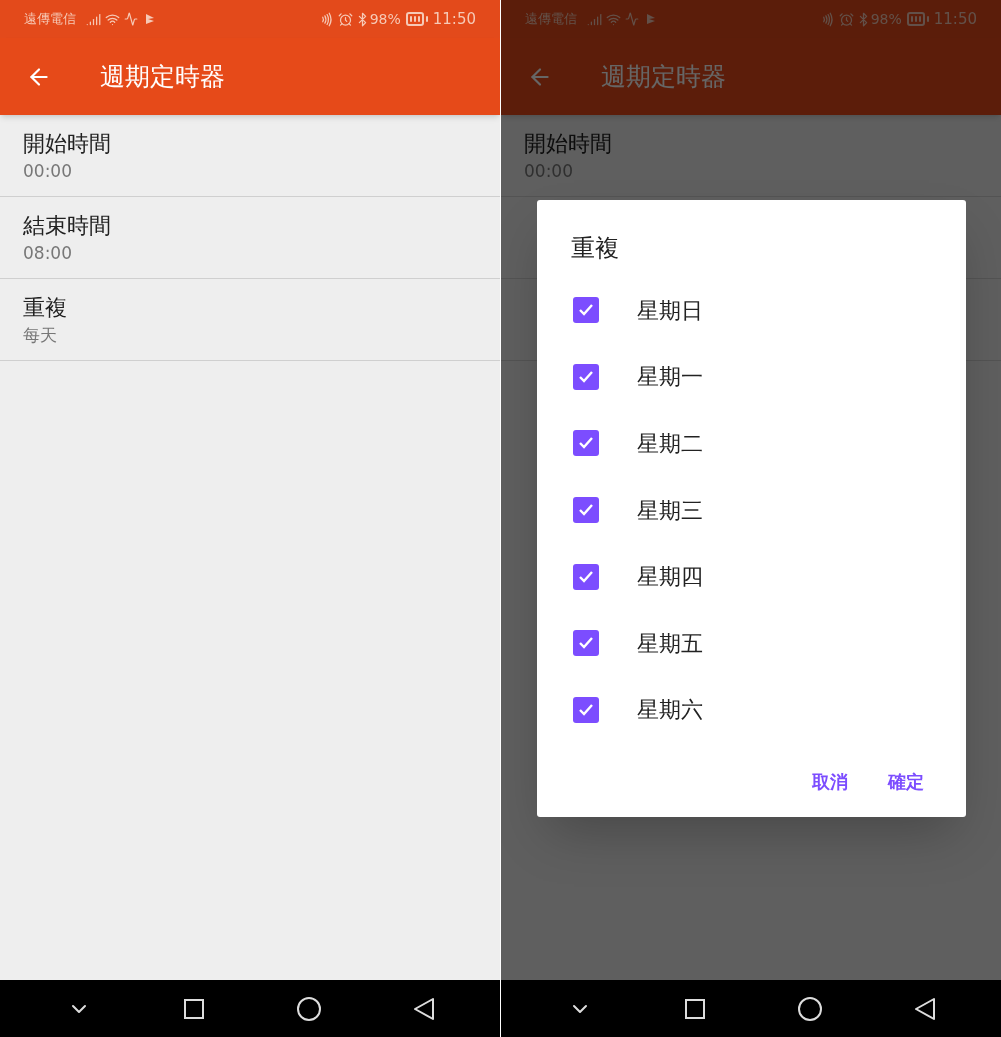 The image size is (1001, 1037). Describe the element at coordinates (40, 335) in the screenshot. I see `setting-value: 每天` at that location.